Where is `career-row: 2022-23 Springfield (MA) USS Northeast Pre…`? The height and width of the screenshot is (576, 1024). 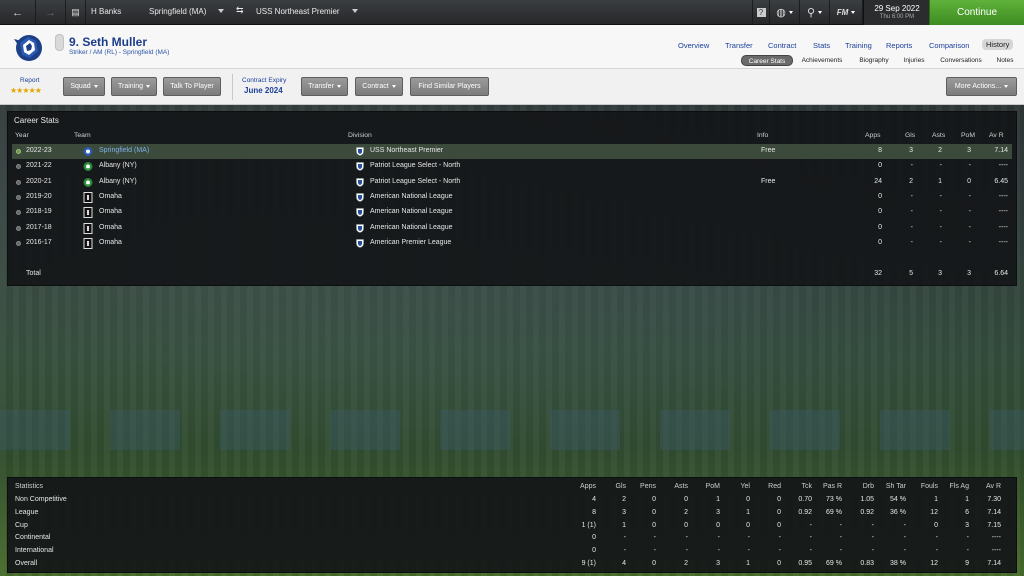 career-row: 2022-23 Springfield (MA) USS Northeast Pre… is located at coordinates (512, 151).